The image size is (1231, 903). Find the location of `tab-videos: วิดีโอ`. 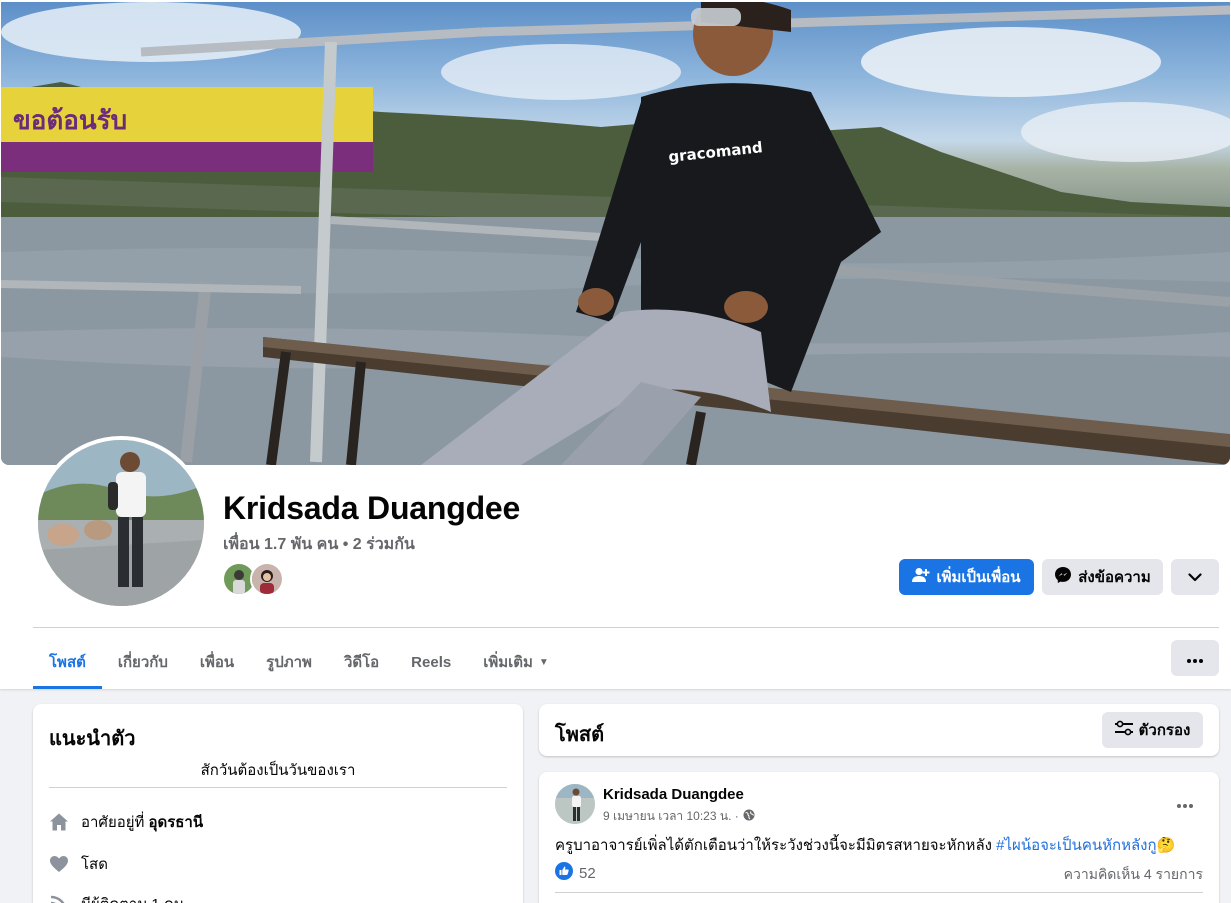

tab-videos: วิดีโอ is located at coordinates (361, 662).